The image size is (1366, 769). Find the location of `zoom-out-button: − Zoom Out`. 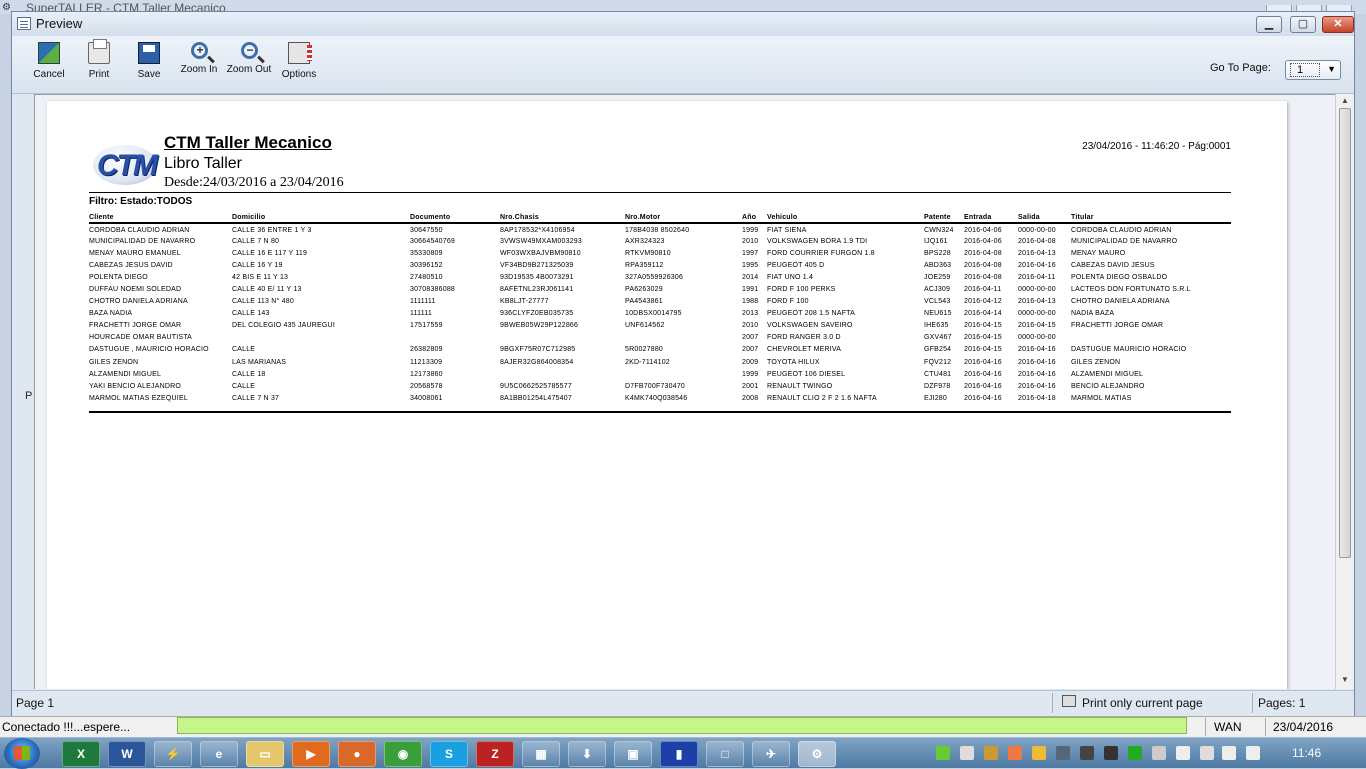

zoom-out-button: − Zoom Out is located at coordinates (249, 58).